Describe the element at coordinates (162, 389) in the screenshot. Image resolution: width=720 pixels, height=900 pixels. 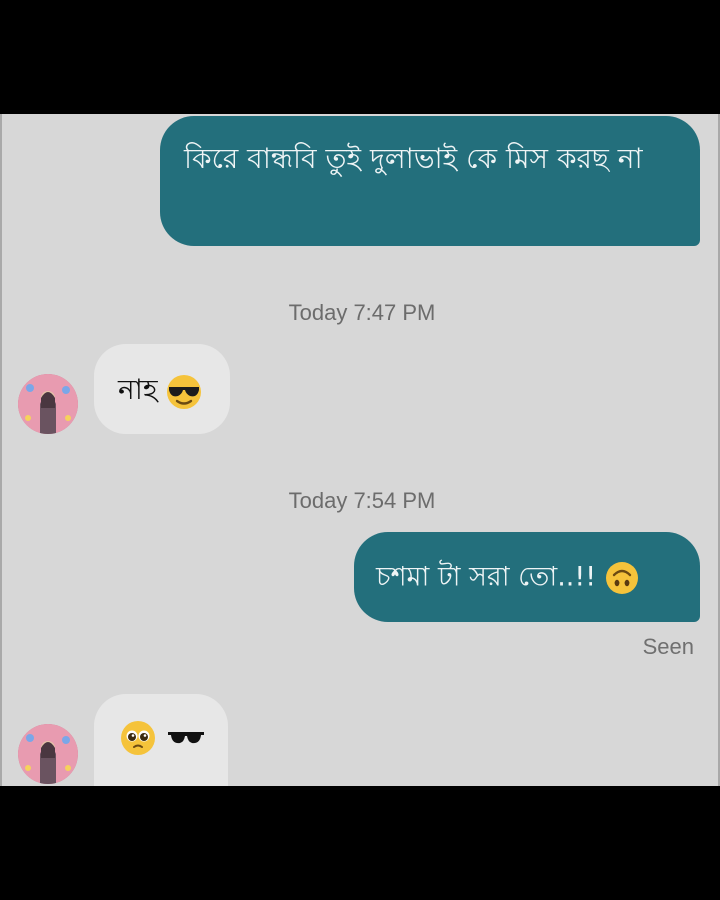
I see `incoming-message-bubble: নাহ` at that location.